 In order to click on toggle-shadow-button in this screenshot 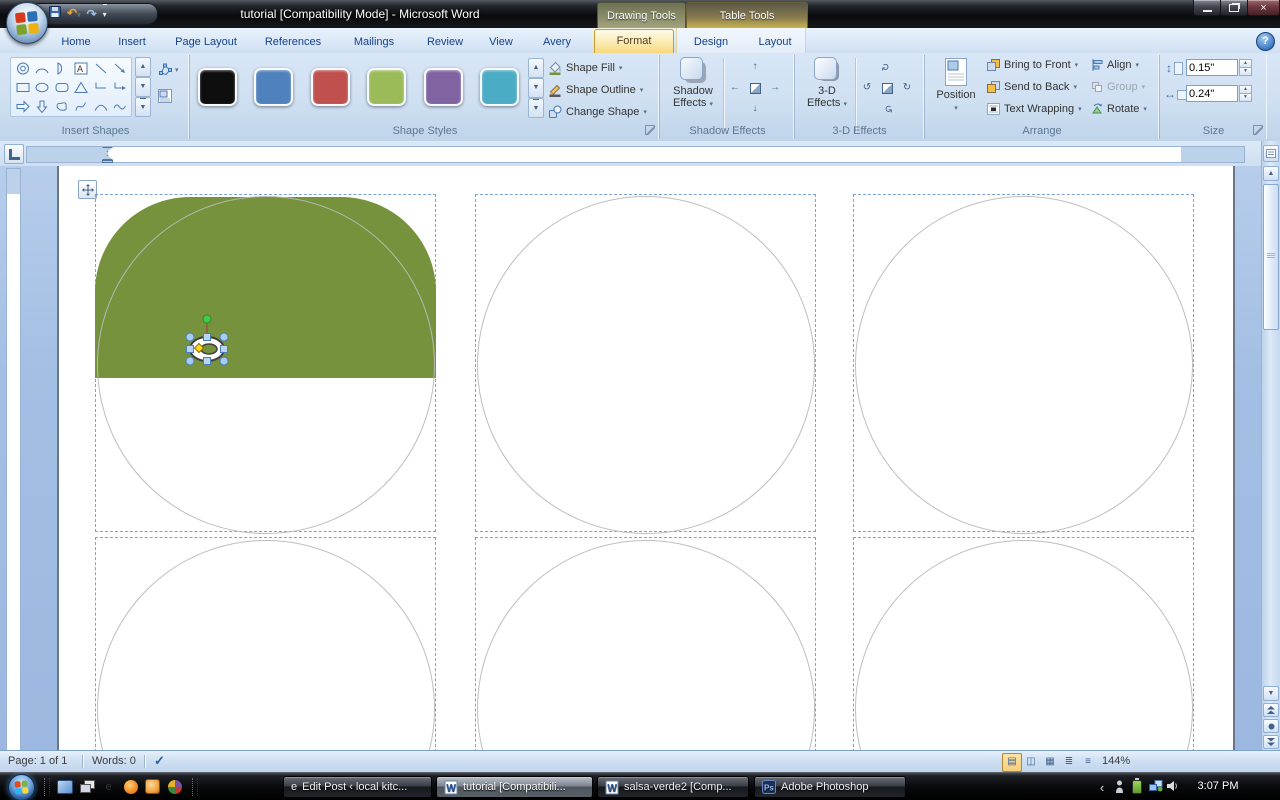, I will do `click(755, 88)`.